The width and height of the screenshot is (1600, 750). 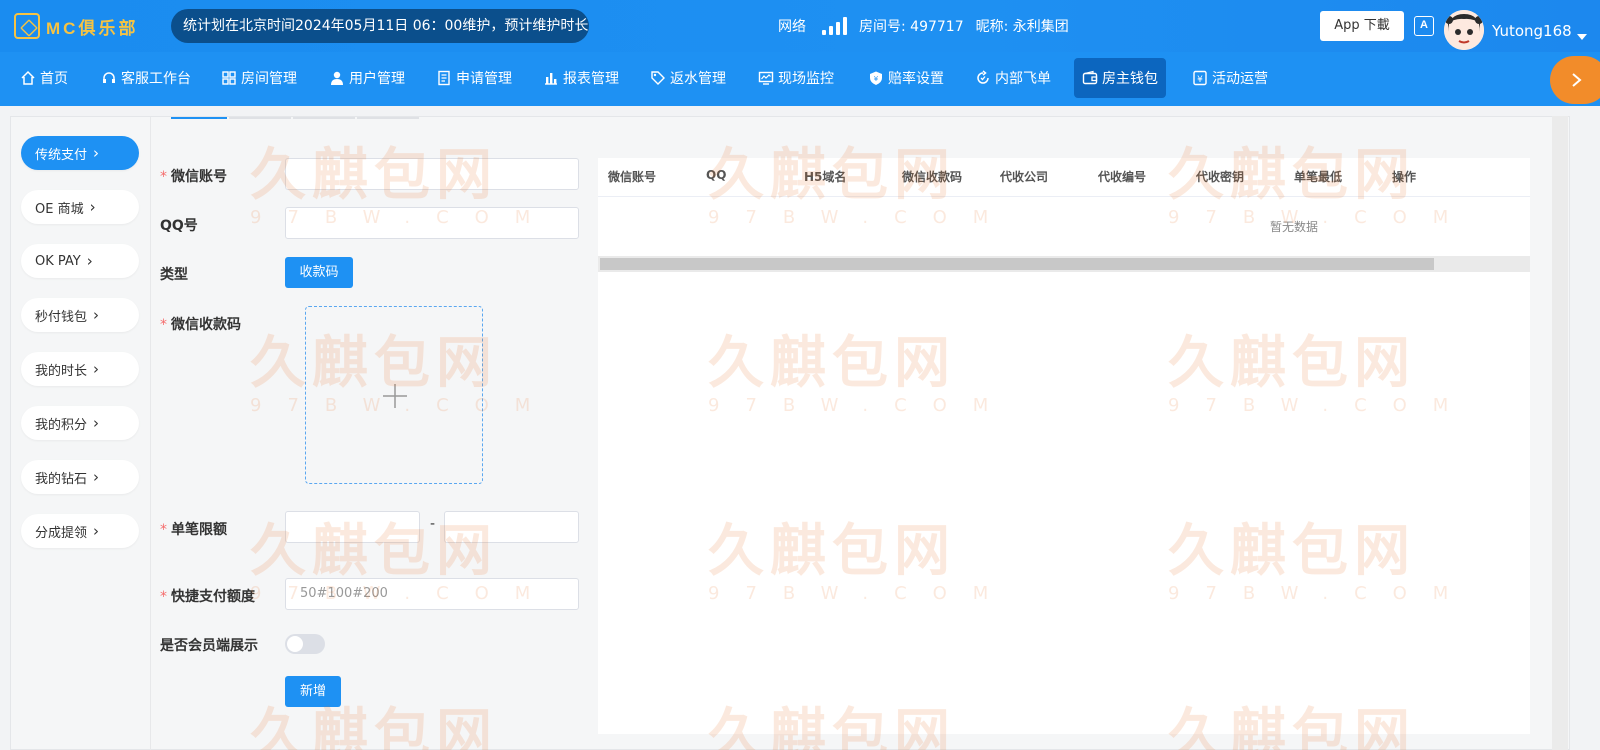 What do you see at coordinates (1560, 433) in the screenshot?
I see `vertical-scrollbar` at bounding box center [1560, 433].